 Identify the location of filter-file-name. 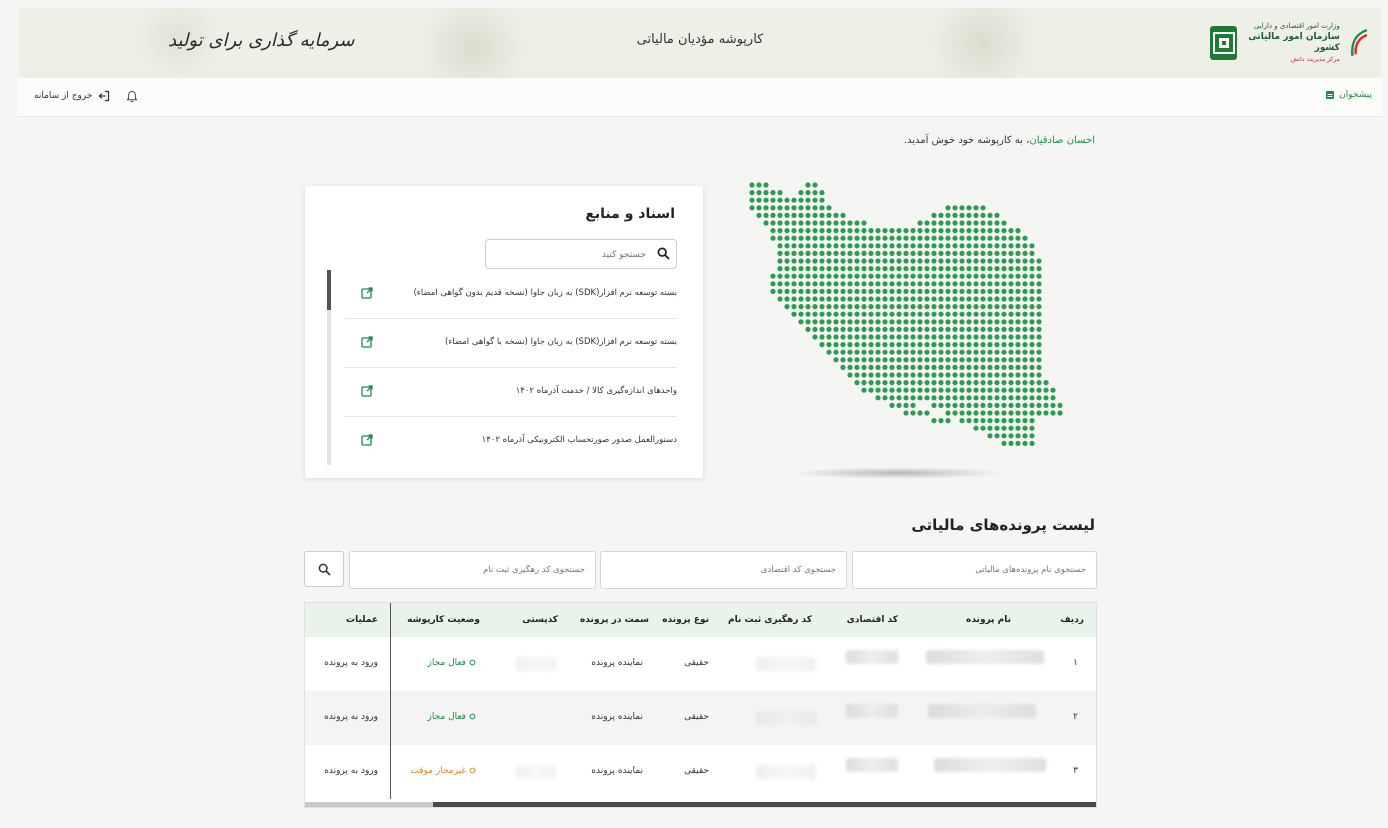
(974, 570).